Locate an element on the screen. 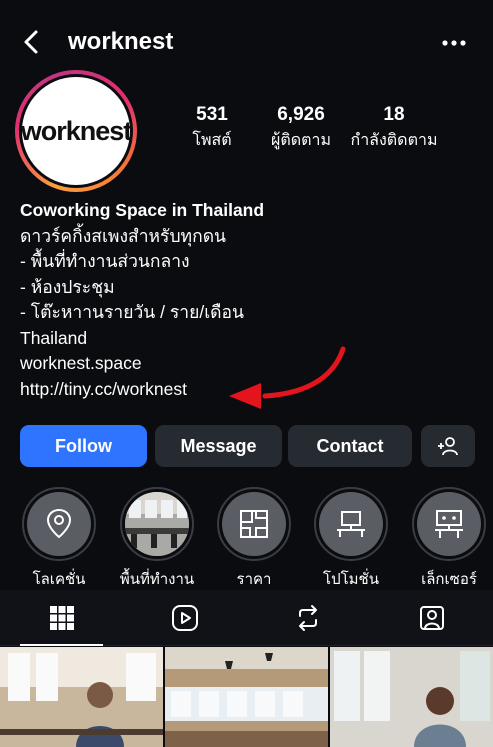 Image resolution: width=493 pixels, height=747 pixels. bio-line: - โต๊ะหาานรายวัน / ราย/เดือน is located at coordinates (132, 312).